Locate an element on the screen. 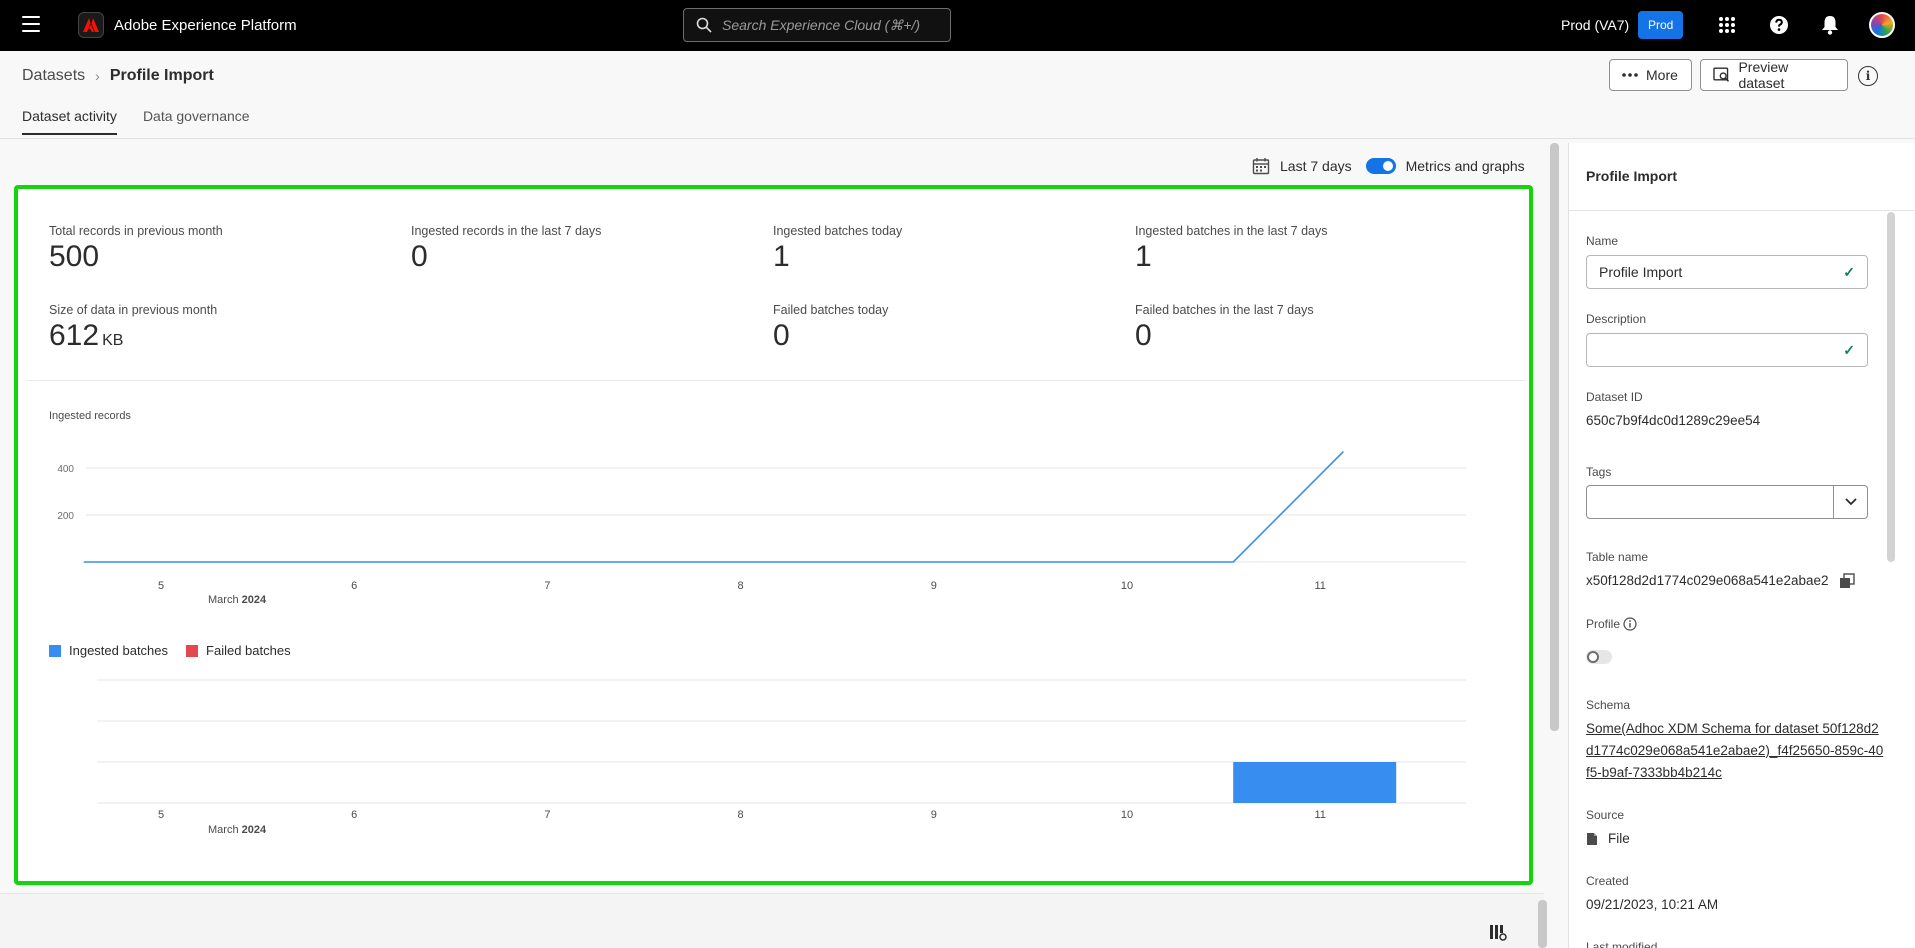 The width and height of the screenshot is (1915, 948). tags-input is located at coordinates (1710, 502).